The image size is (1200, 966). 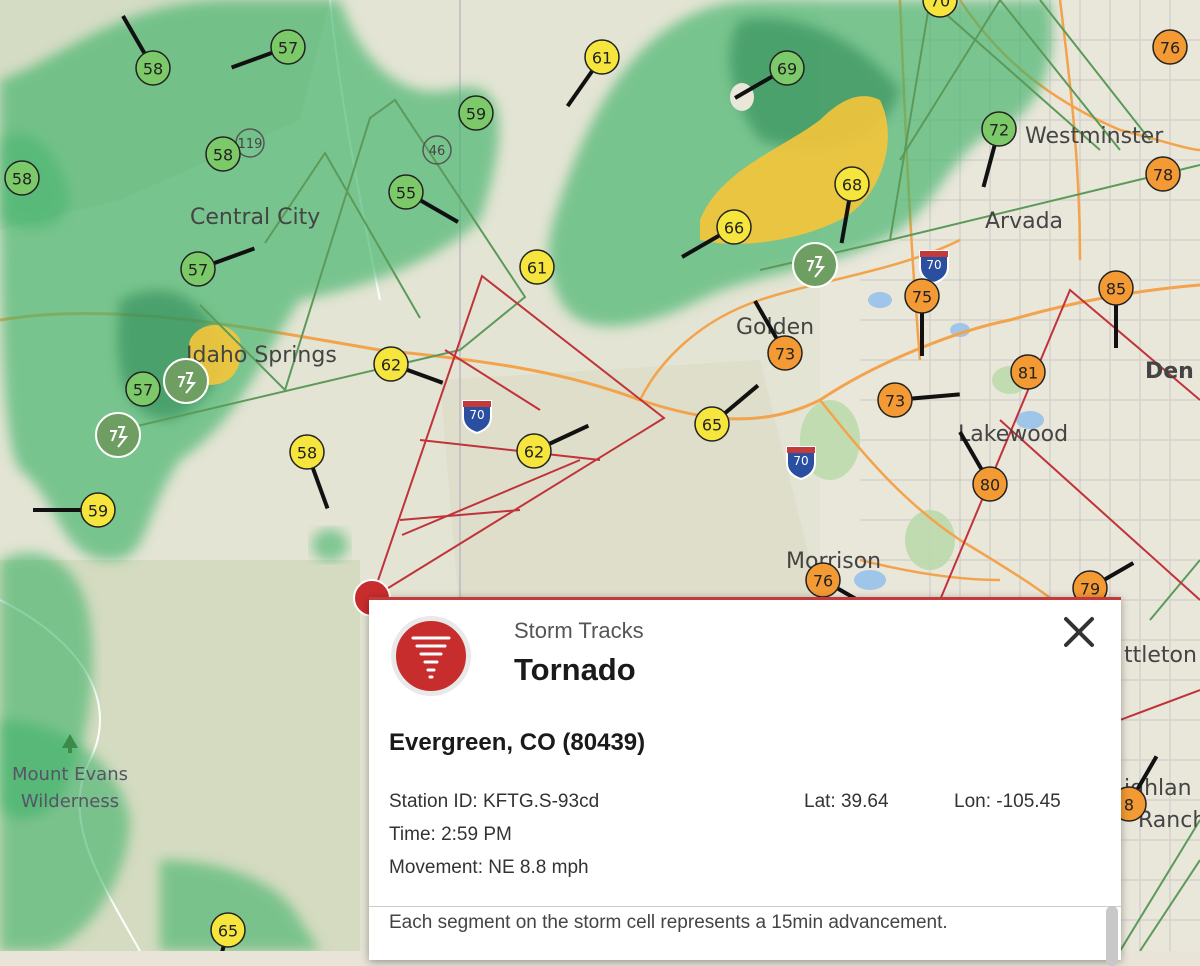 I want to click on place-label: Lakewood, so click(x=1013, y=434).